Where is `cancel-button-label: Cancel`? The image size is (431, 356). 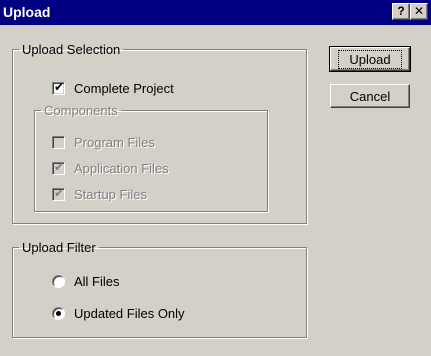
cancel-button-label: Cancel is located at coordinates (370, 96).